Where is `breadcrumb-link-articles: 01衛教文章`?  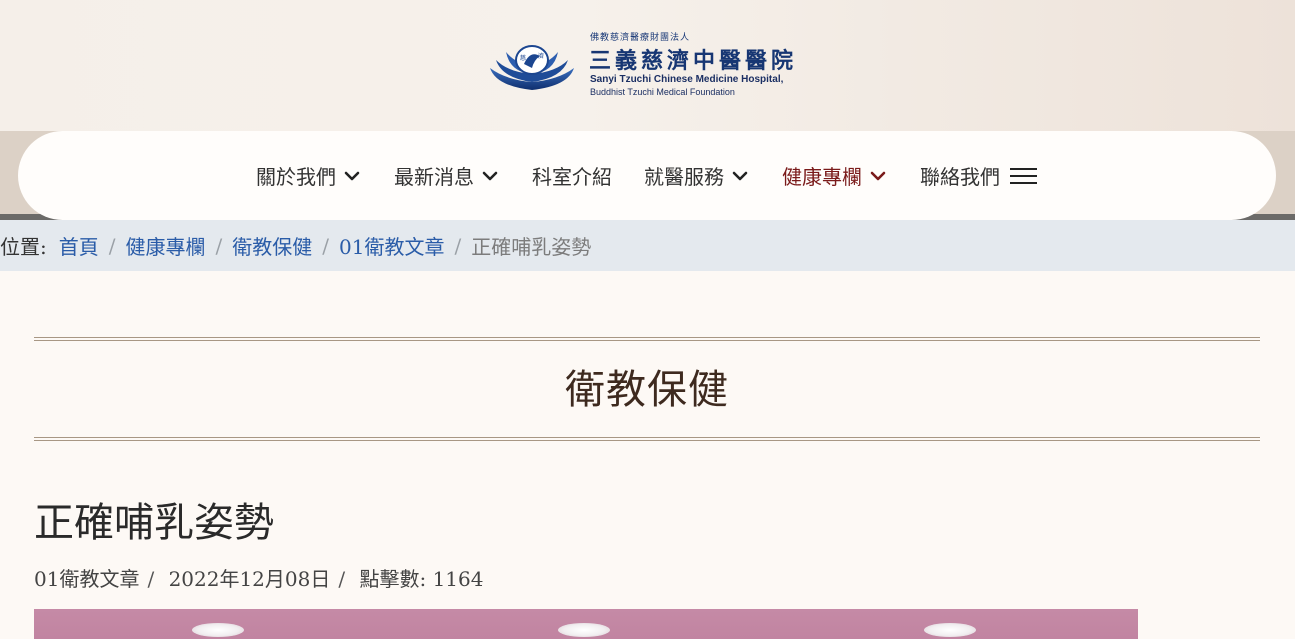
breadcrumb-link-articles: 01衛教文章 is located at coordinates (391, 245).